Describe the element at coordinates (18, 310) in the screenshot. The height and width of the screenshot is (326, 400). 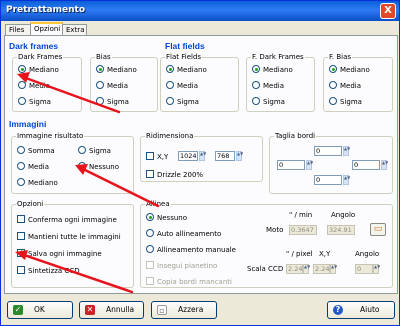
I see `ok-icon: ✓` at that location.